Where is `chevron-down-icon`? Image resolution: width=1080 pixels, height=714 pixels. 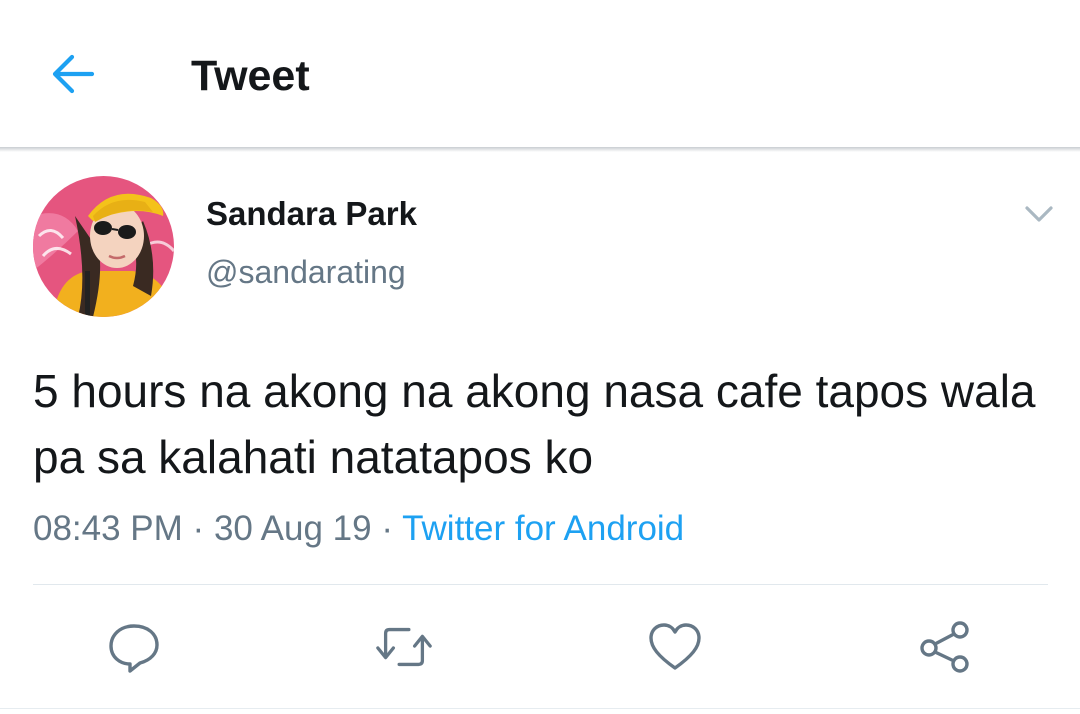 chevron-down-icon is located at coordinates (1039, 214).